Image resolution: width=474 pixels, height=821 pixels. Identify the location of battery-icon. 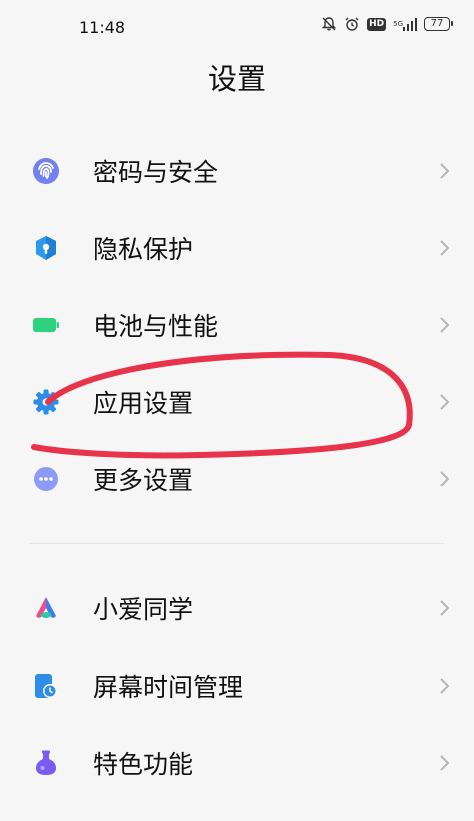
(46, 325).